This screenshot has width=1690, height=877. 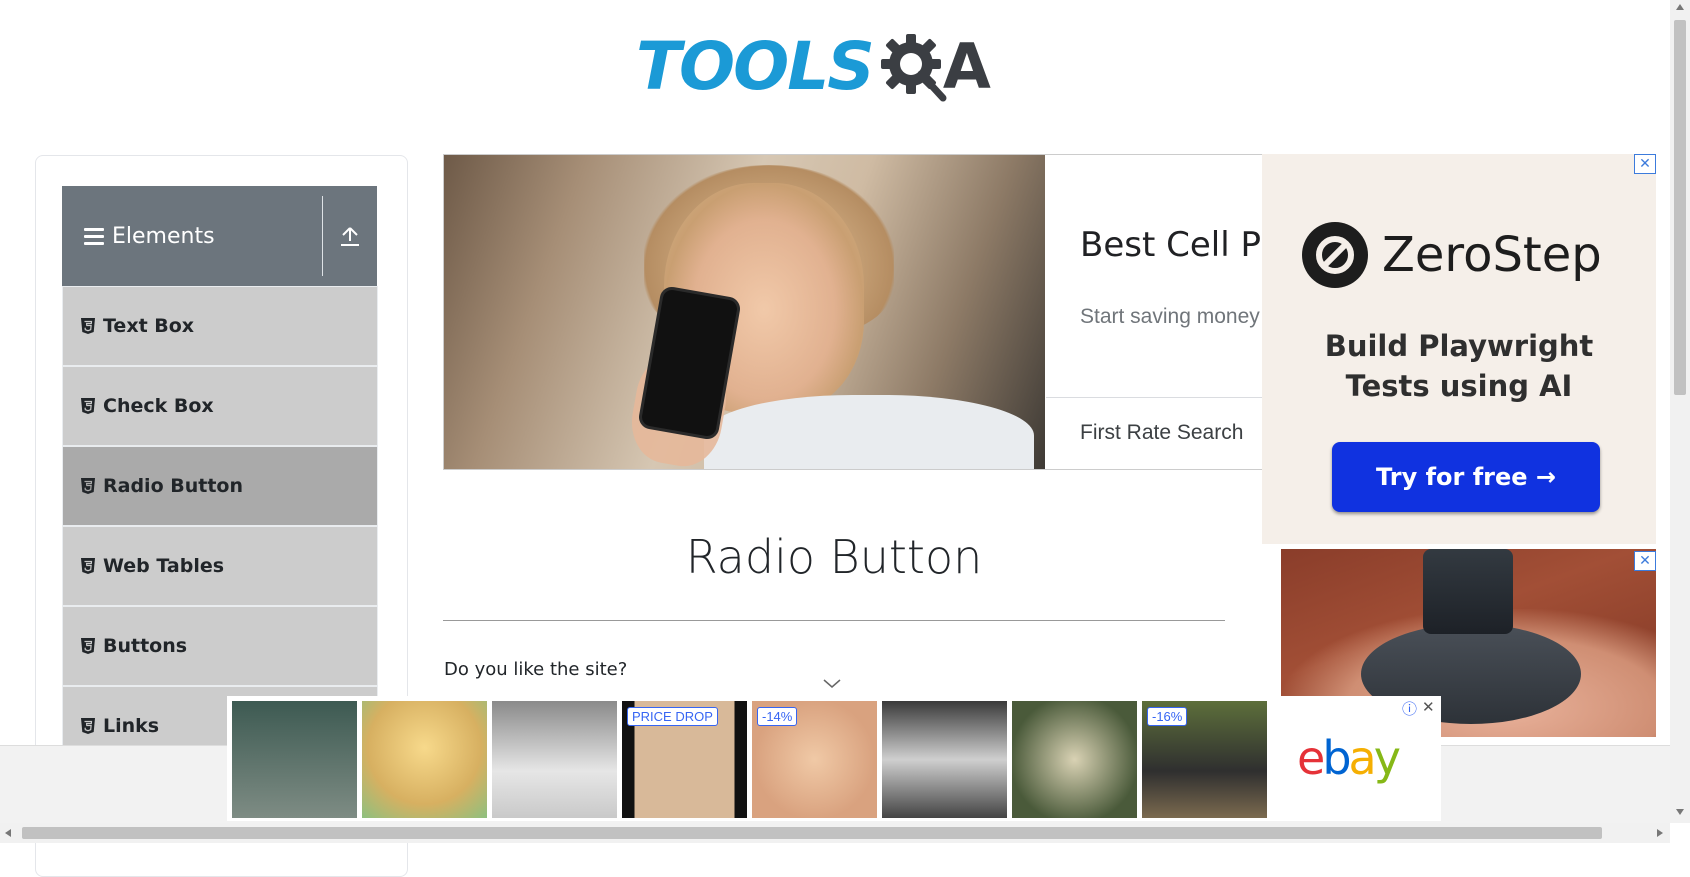 I want to click on sidebar-item-label: Check Box, so click(x=158, y=406).